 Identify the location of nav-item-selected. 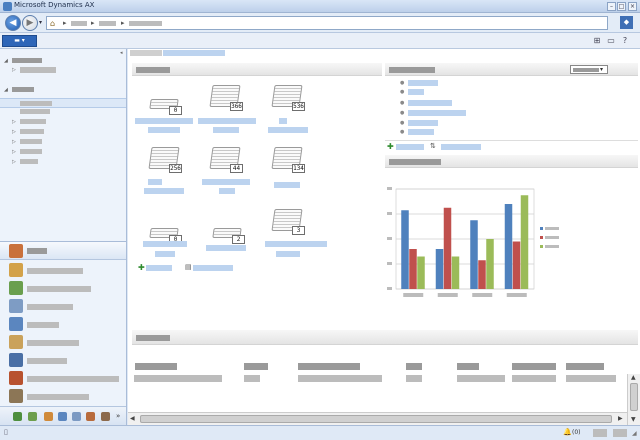
(63, 103).